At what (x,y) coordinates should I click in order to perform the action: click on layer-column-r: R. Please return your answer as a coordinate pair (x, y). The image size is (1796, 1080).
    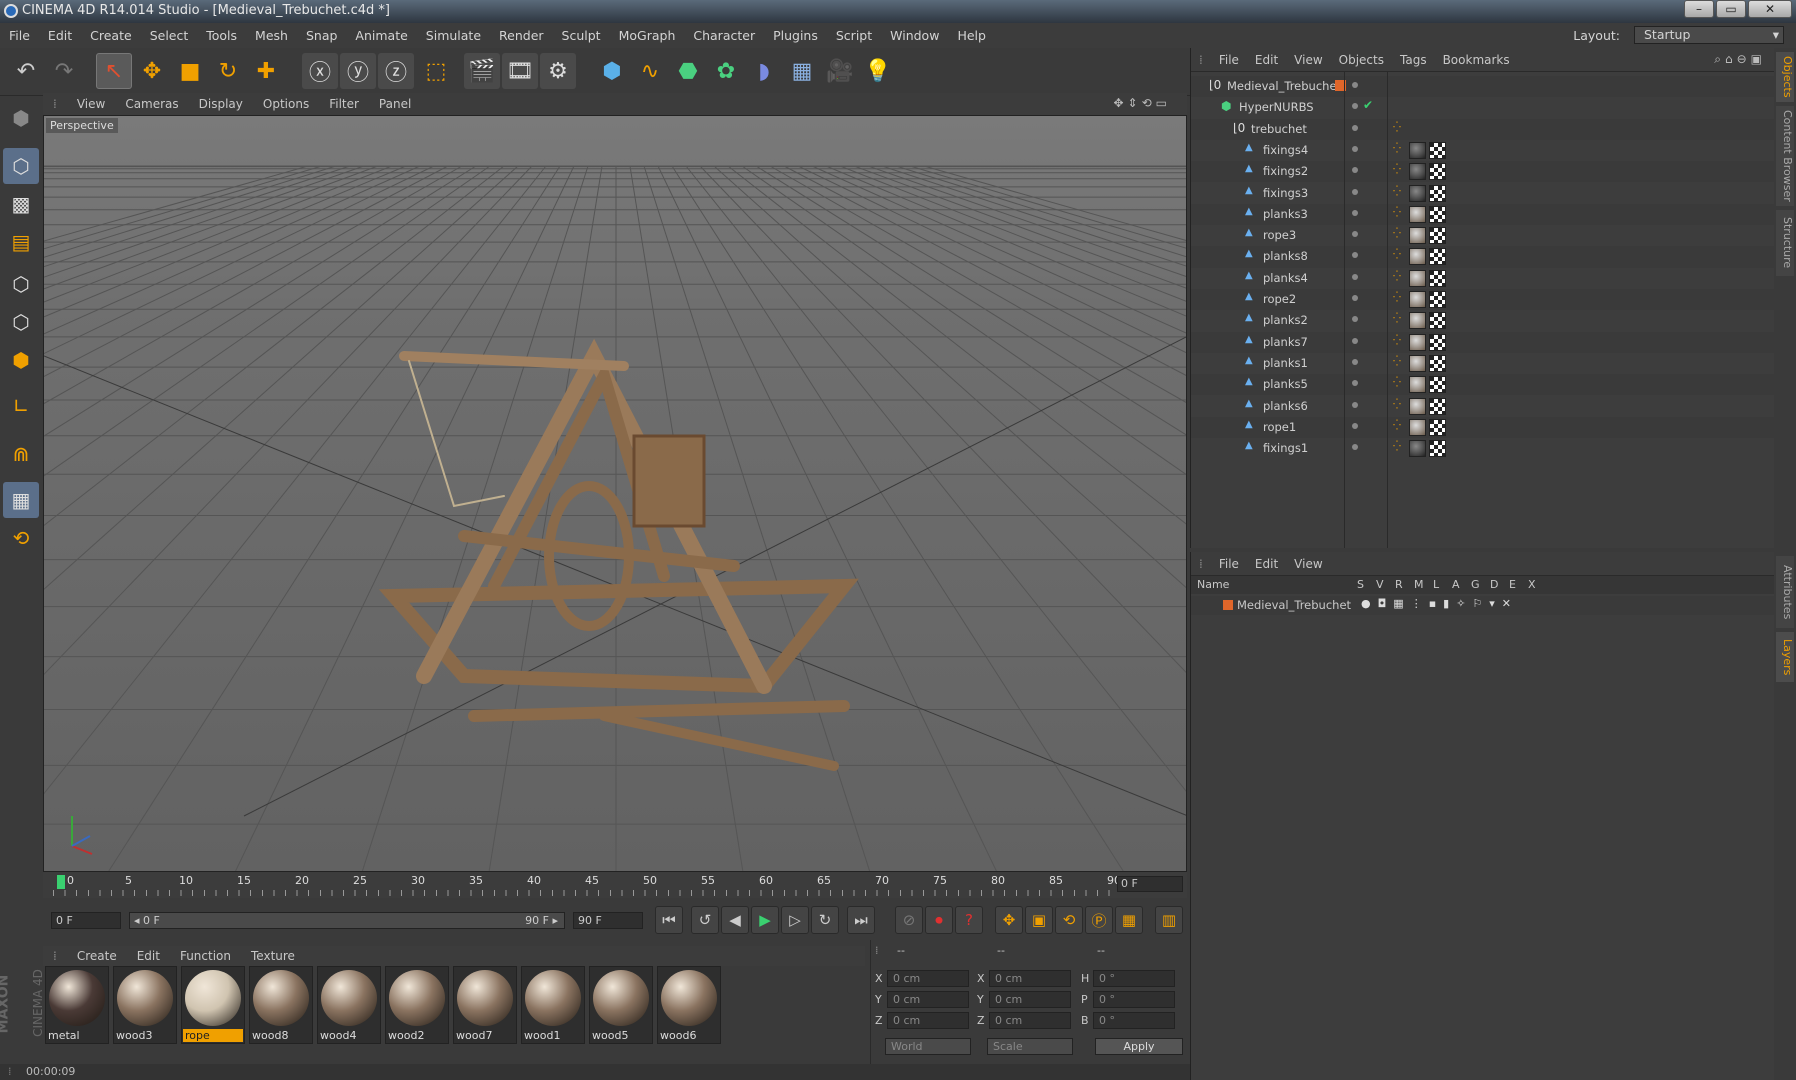
    Looking at the image, I should click on (1399, 584).